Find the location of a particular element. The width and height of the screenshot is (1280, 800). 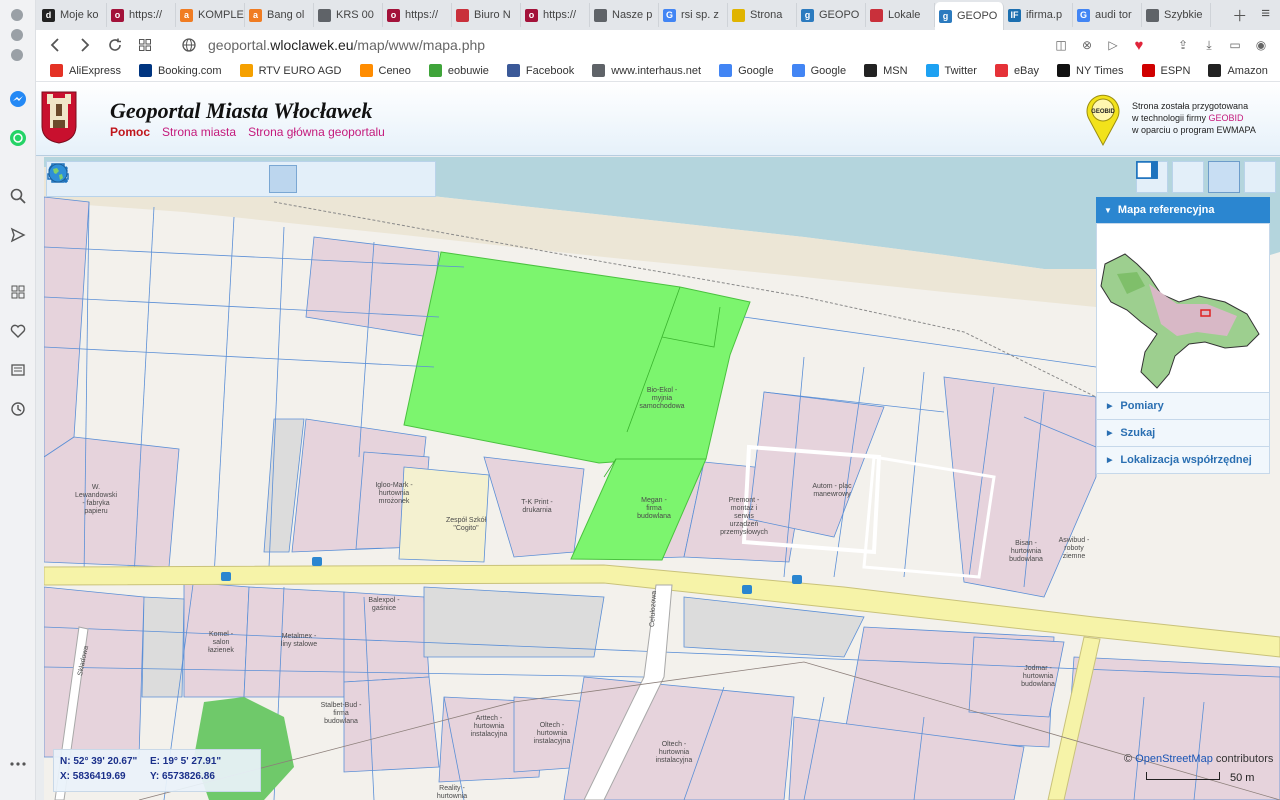

tab-title: Moje ko is located at coordinates (79, 15).